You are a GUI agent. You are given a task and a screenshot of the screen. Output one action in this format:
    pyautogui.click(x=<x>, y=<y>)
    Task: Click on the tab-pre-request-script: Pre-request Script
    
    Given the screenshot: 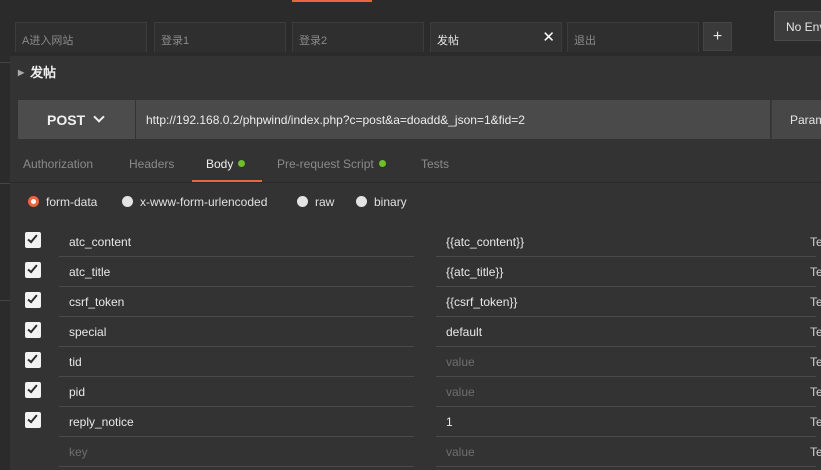 What is the action you would take?
    pyautogui.click(x=331, y=164)
    